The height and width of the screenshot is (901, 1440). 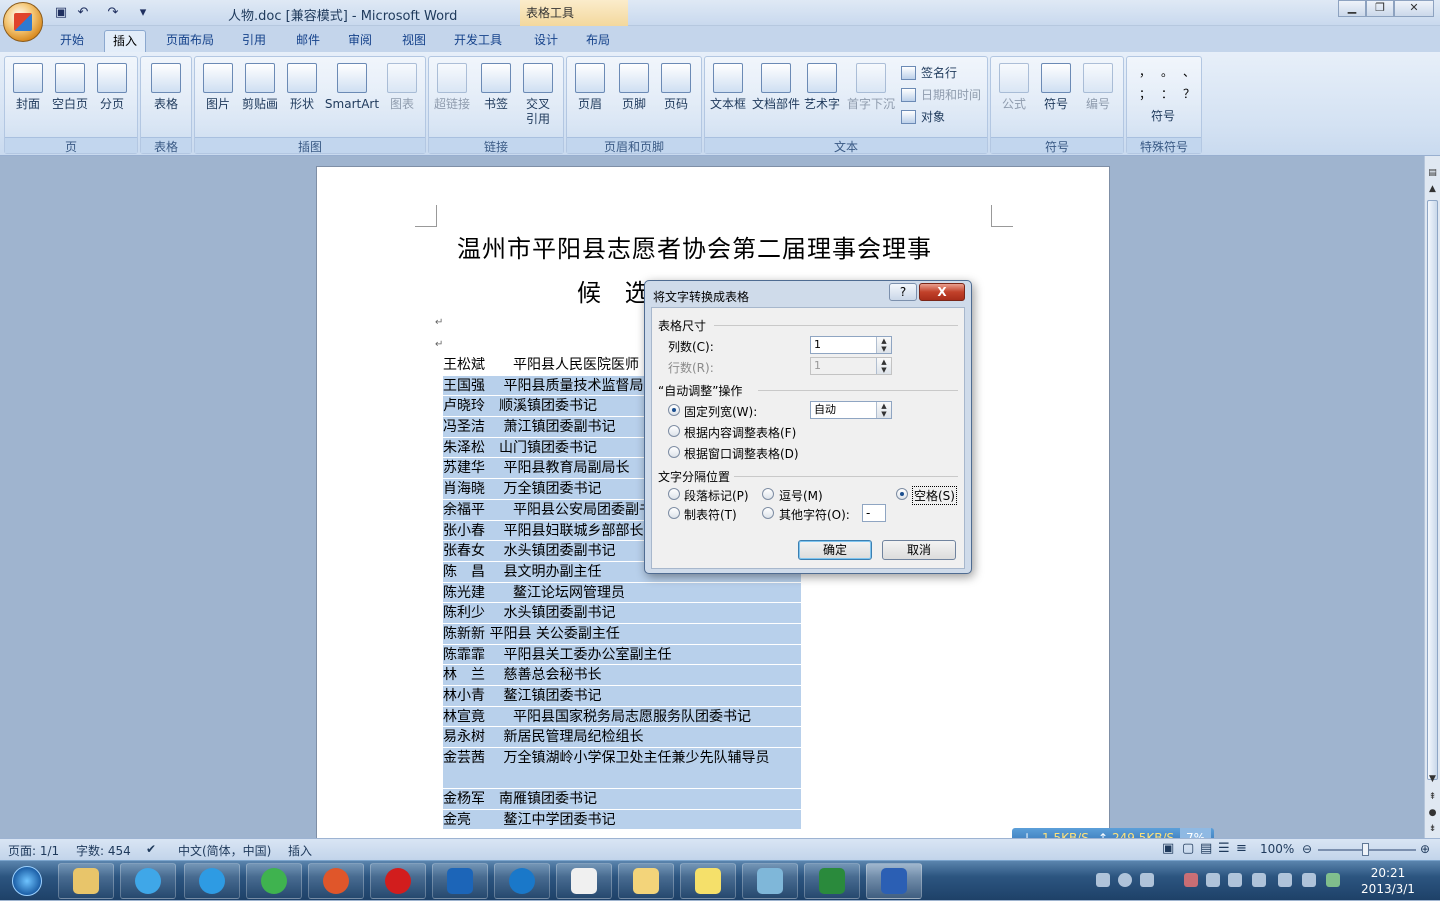 What do you see at coordinates (1224, 848) in the screenshot?
I see `outline-icon: ☰` at bounding box center [1224, 848].